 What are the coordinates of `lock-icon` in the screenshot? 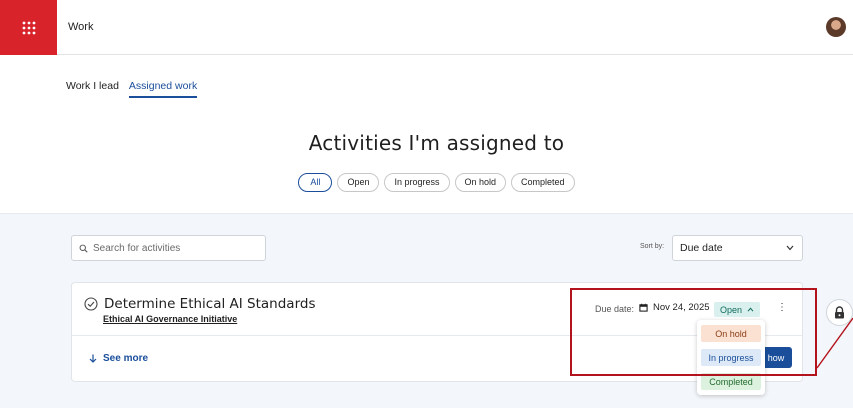 It's located at (839, 312).